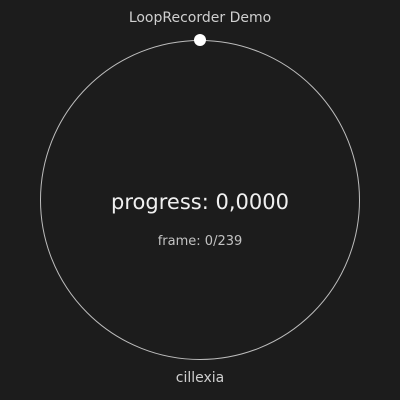 The width and height of the screenshot is (400, 400). What do you see at coordinates (200, 241) in the screenshot?
I see `frame-counter: frame: 0/239` at bounding box center [200, 241].